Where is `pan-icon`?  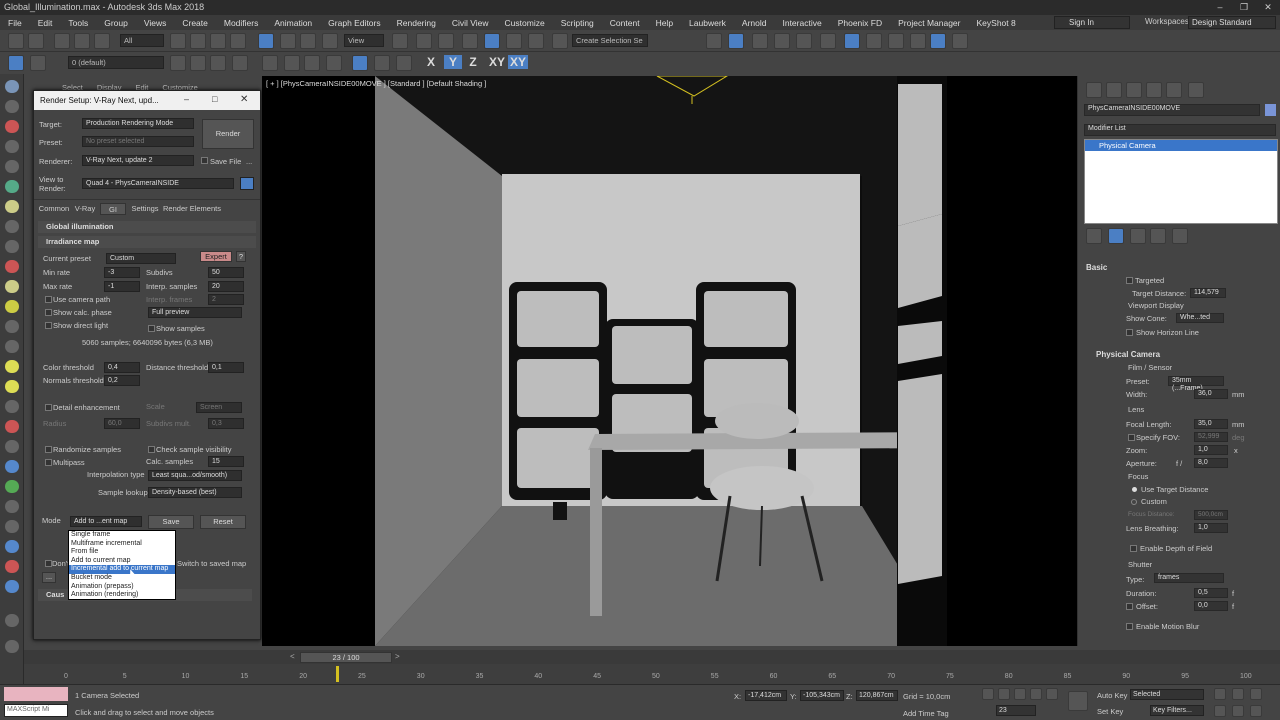 pan-icon is located at coordinates (1238, 711).